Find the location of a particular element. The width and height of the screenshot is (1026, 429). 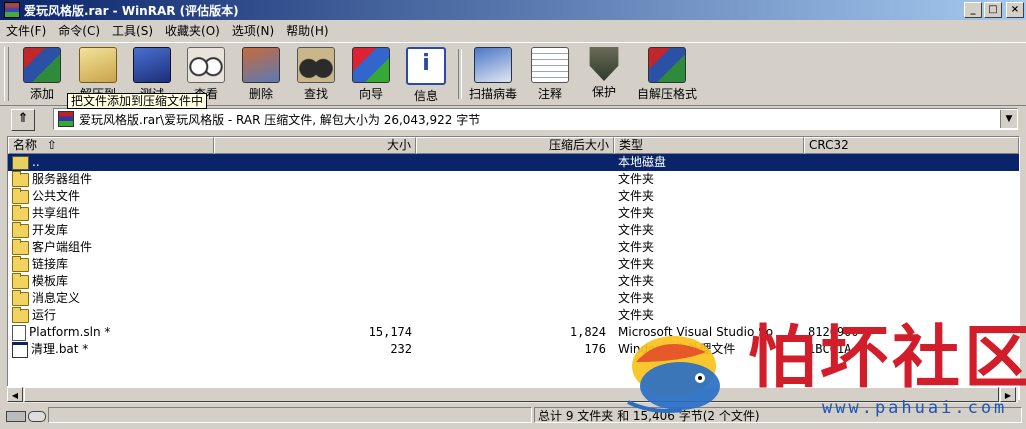

column-header-packed: 压缩后大小 is located at coordinates (515, 145).